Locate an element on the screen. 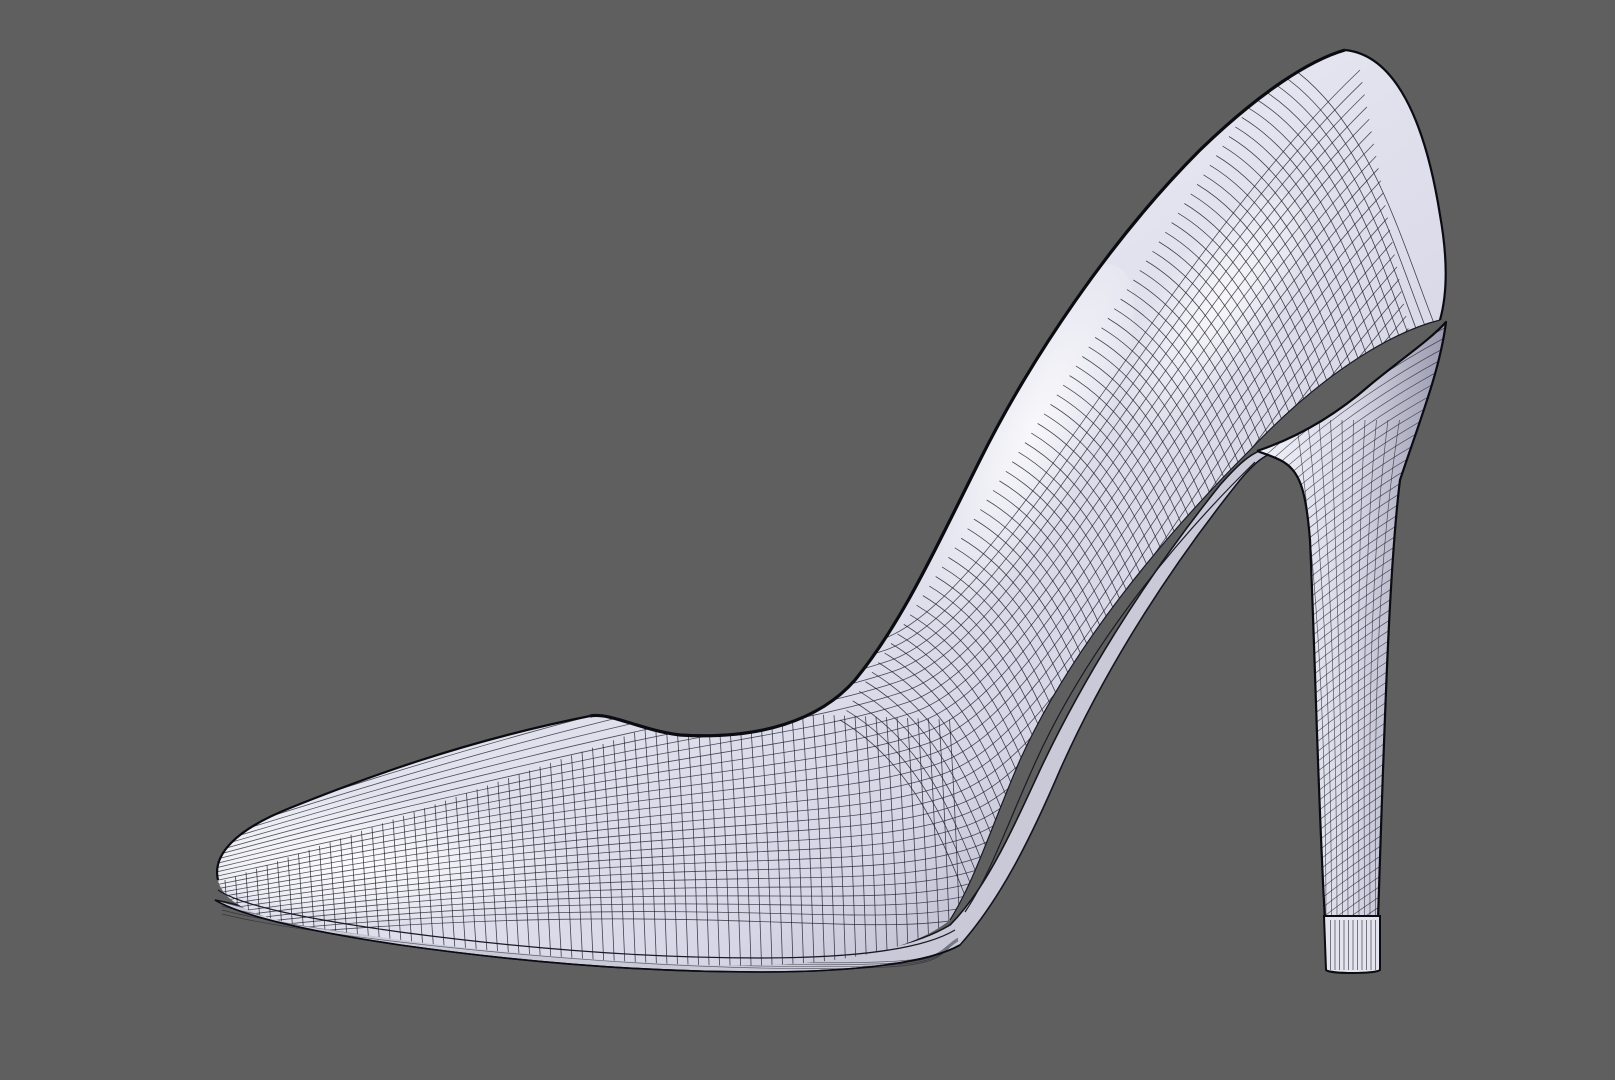  heel-tip is located at coordinates (1351, 944).